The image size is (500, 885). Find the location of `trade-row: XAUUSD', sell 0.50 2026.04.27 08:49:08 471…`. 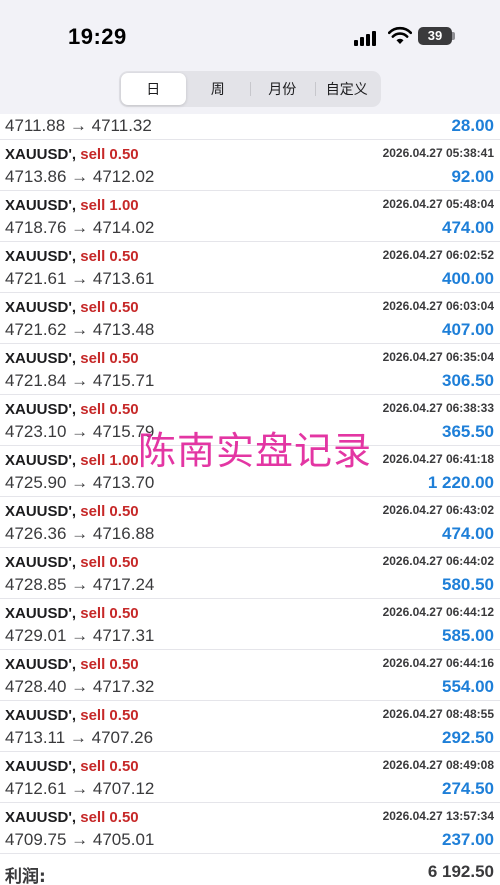

trade-row: XAUUSD', sell 0.50 2026.04.27 08:49:08 471… is located at coordinates (250, 777).